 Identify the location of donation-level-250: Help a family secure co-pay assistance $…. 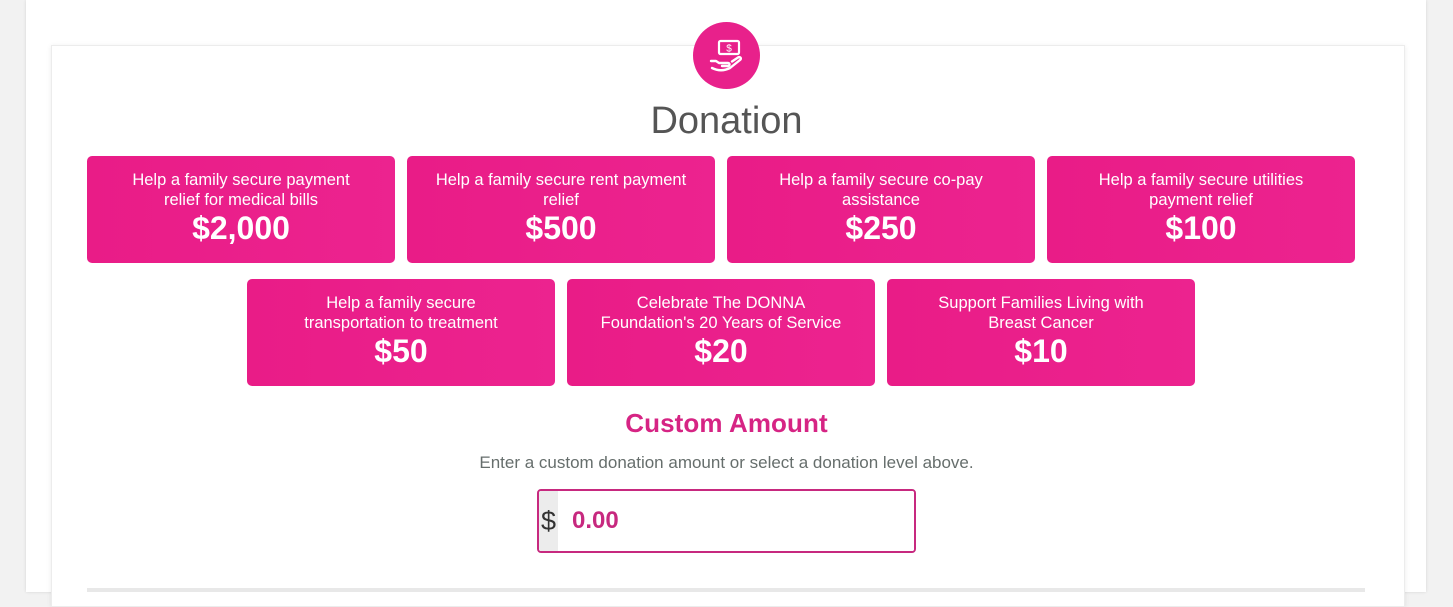
(881, 209).